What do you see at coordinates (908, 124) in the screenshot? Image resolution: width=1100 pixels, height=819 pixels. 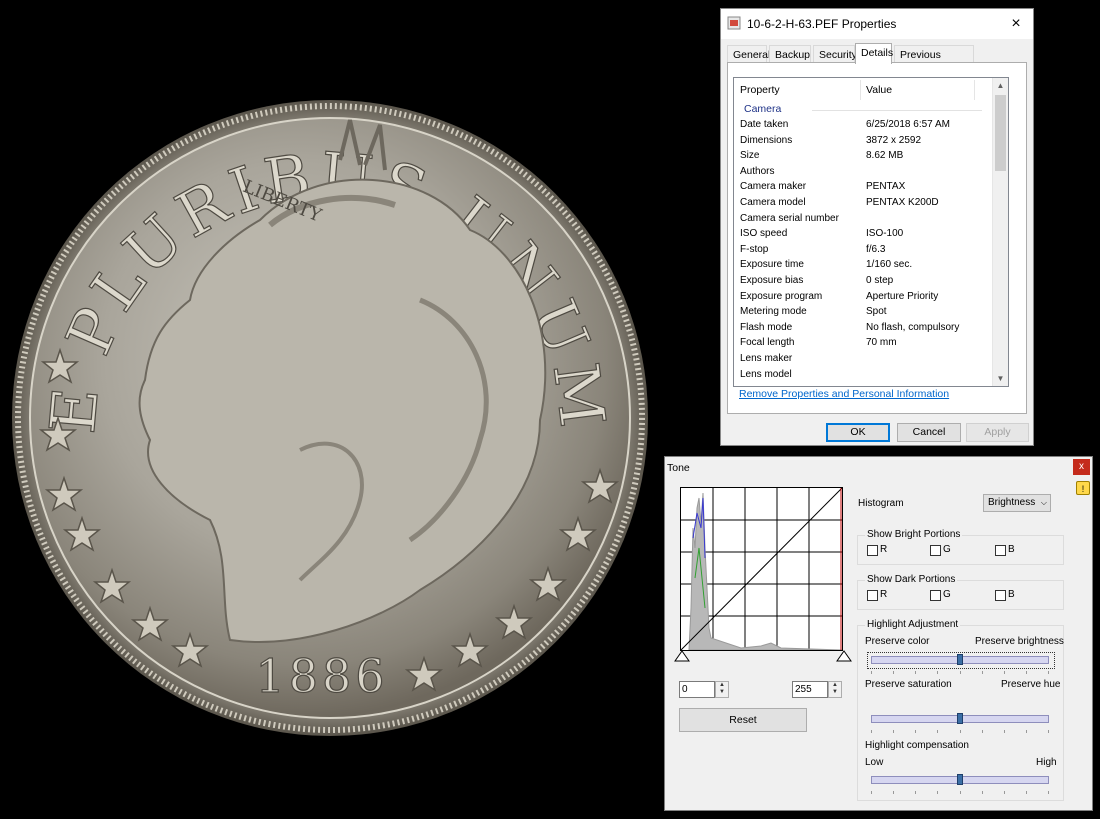 I see `property-value: 6/25/2018 6:57 AM` at bounding box center [908, 124].